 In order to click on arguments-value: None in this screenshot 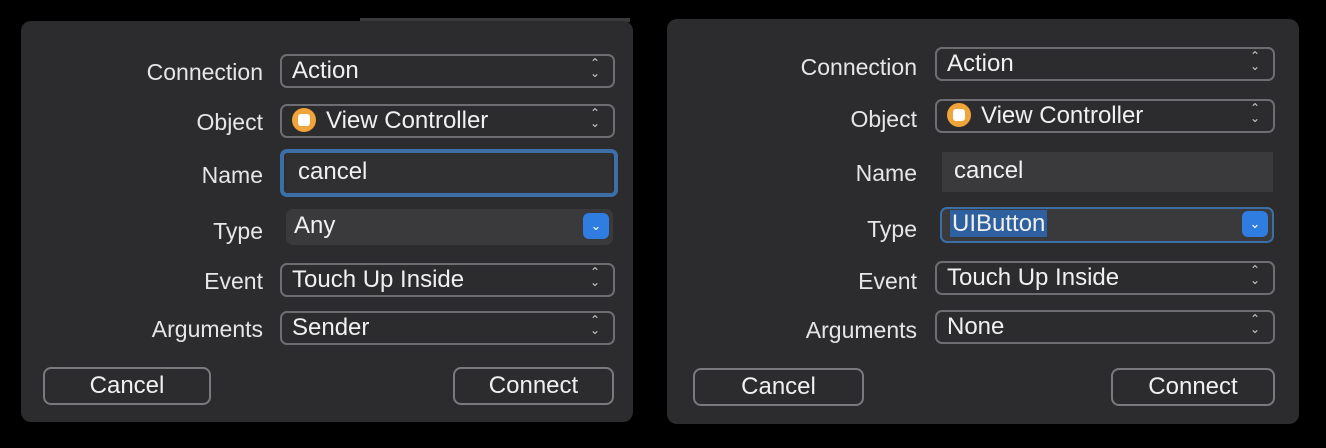, I will do `click(976, 326)`.